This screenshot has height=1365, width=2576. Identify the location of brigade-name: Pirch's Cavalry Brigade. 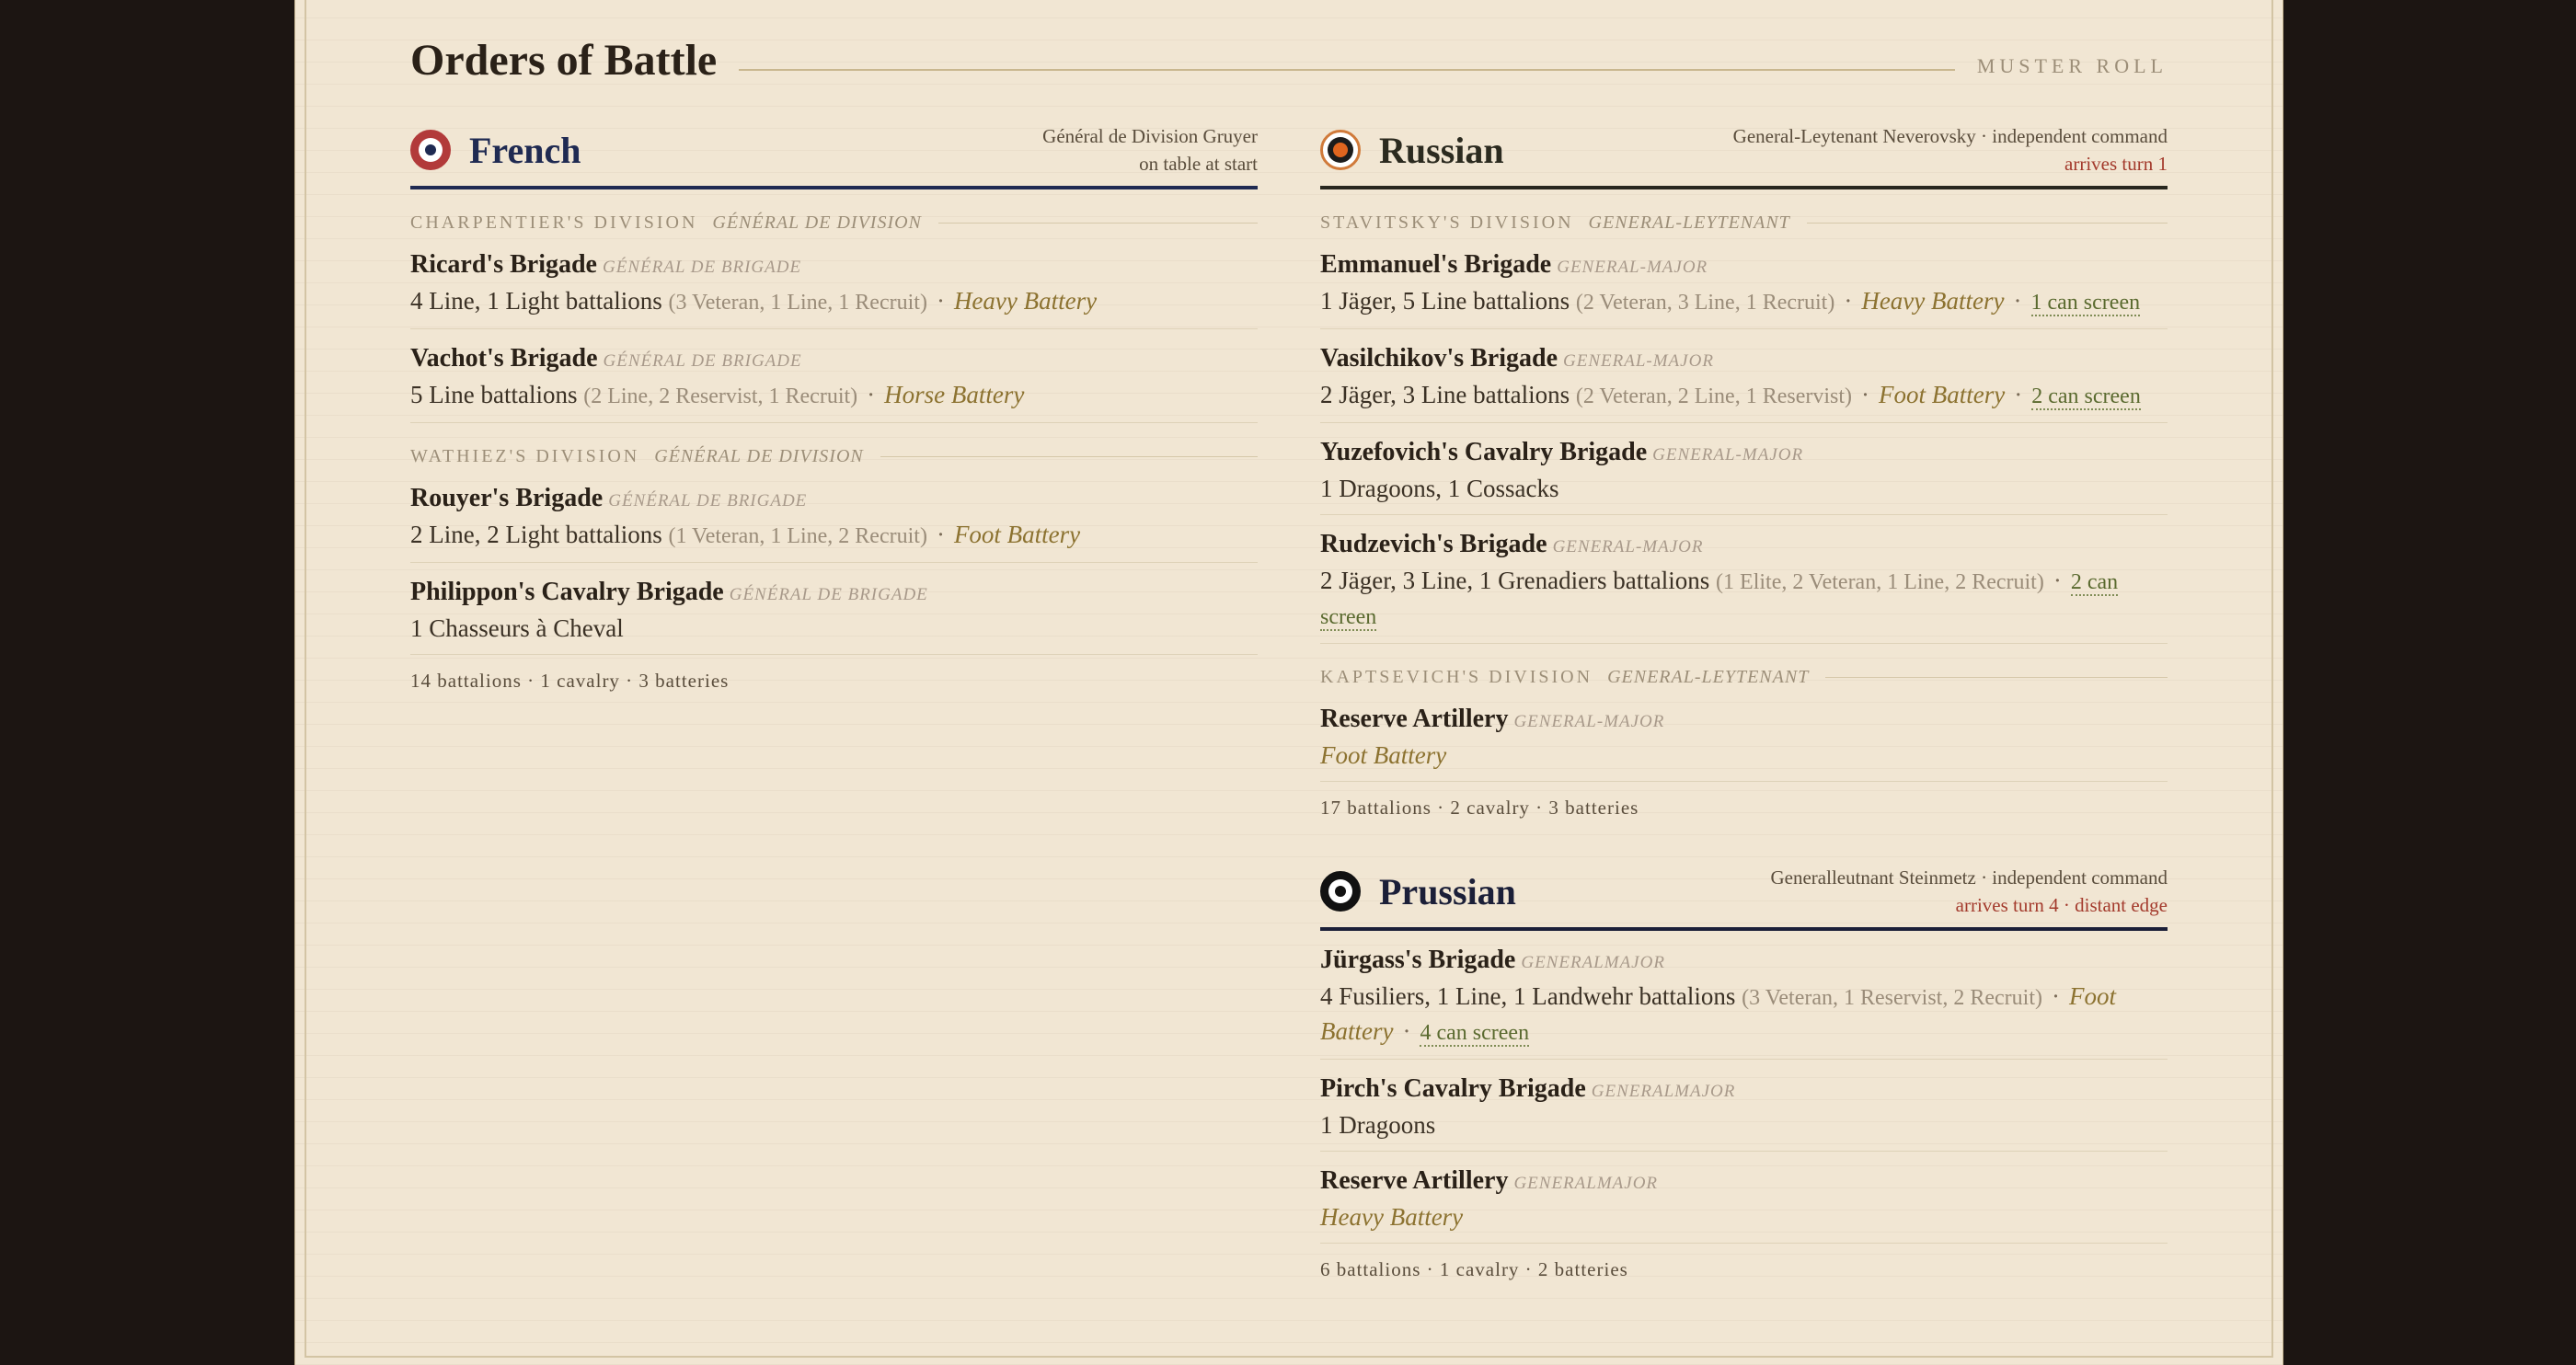
(1453, 1088).